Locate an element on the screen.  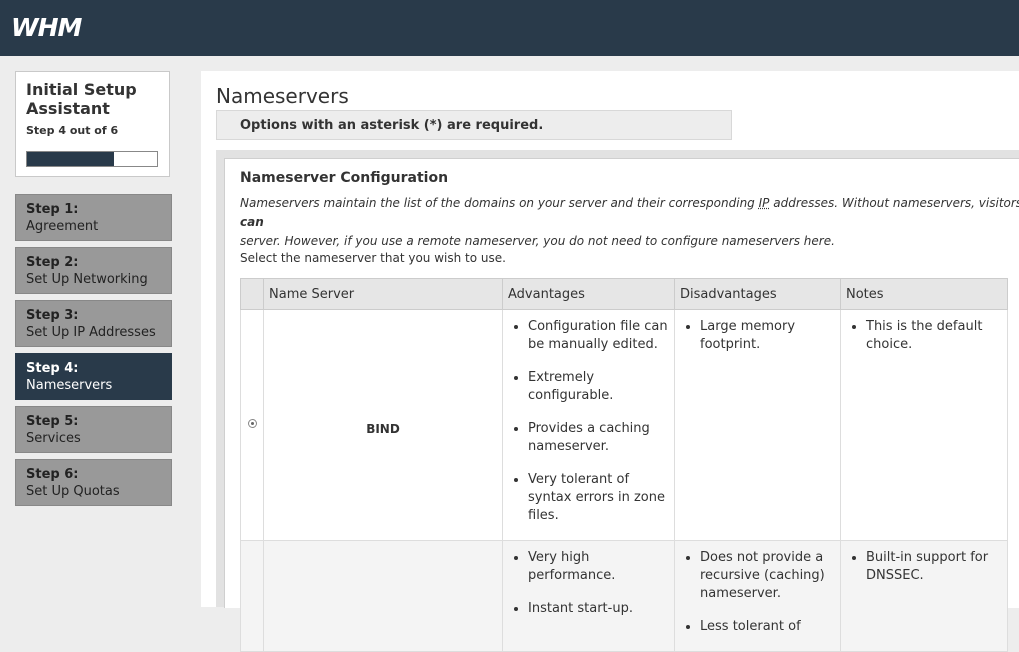
note-item: Built-in support for DNSSEC. is located at coordinates (934, 567).